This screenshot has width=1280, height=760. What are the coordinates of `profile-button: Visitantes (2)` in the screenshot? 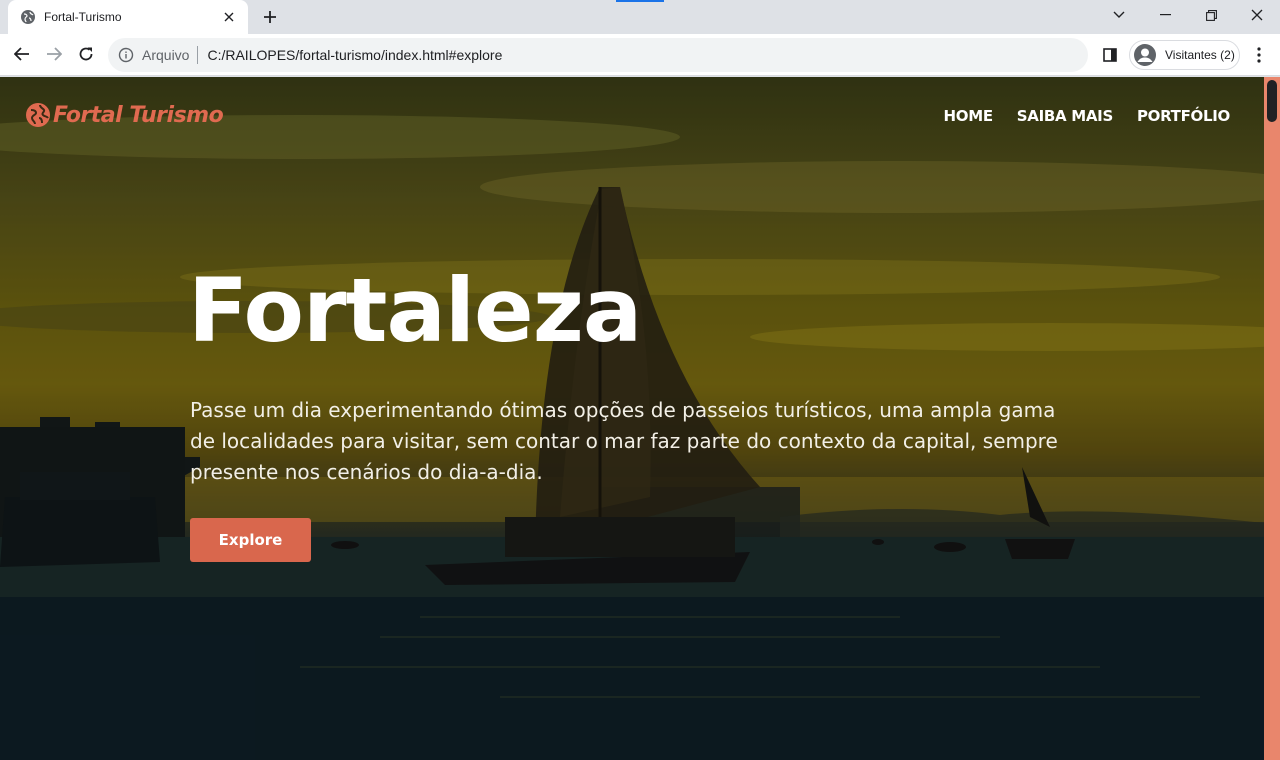 It's located at (1184, 55).